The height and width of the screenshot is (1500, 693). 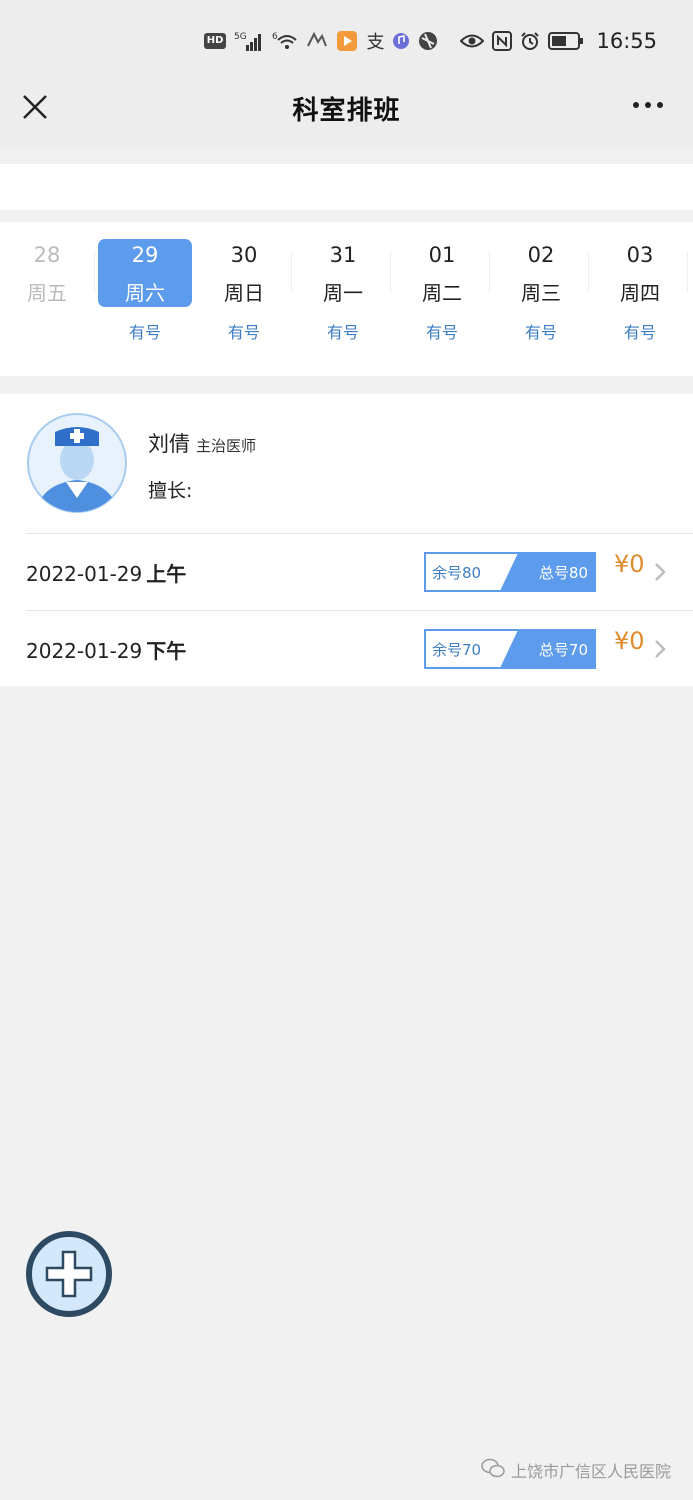 What do you see at coordinates (346, 572) in the screenshot?
I see `schedule-slot: 2022-01-29 上午 余号80 总号80 ¥0` at bounding box center [346, 572].